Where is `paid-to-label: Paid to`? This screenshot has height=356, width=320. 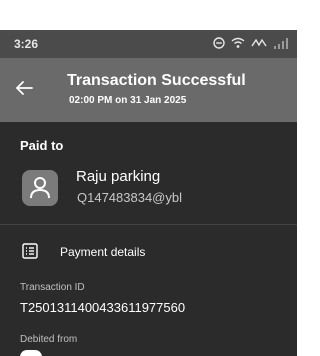
paid-to-label: Paid to is located at coordinates (42, 145).